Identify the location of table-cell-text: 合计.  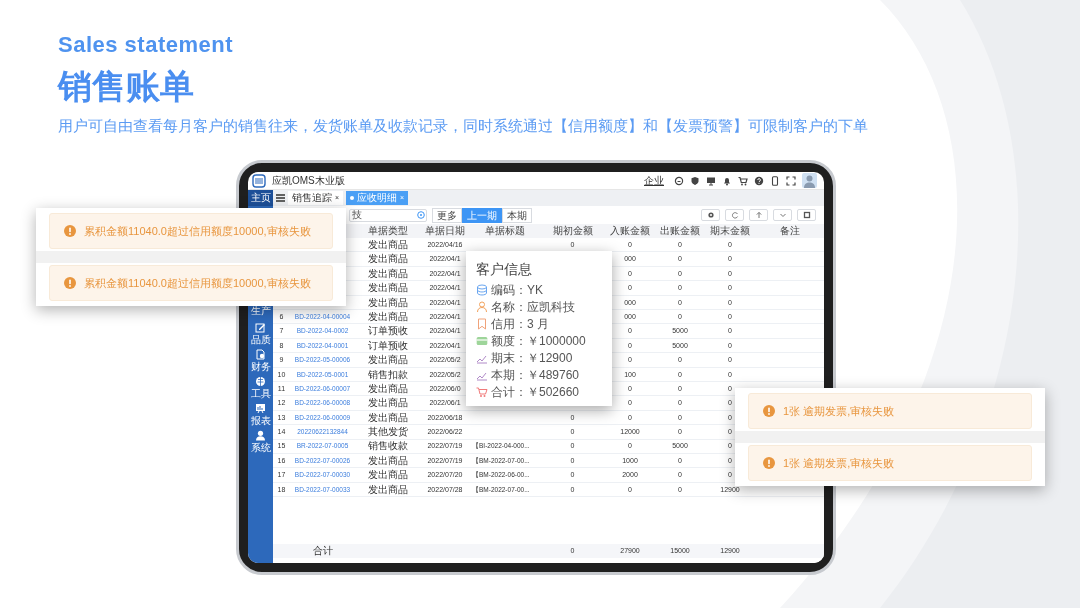
(322, 550).